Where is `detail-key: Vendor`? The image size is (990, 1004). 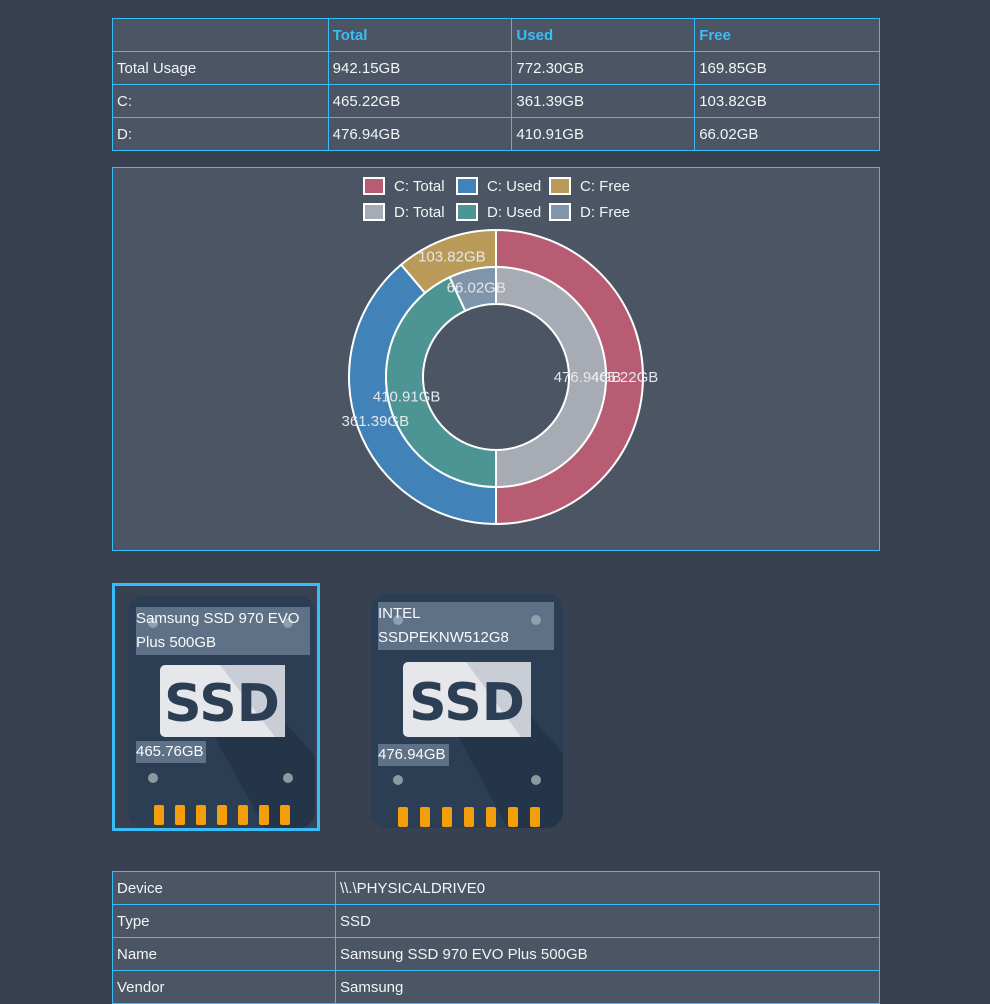 detail-key: Vendor is located at coordinates (224, 987).